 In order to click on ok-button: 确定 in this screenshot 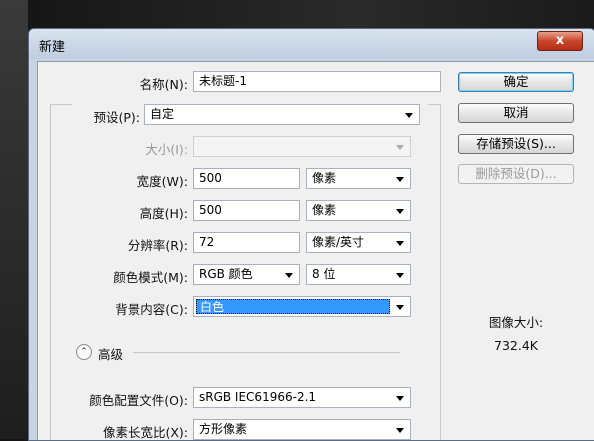, I will do `click(516, 82)`.